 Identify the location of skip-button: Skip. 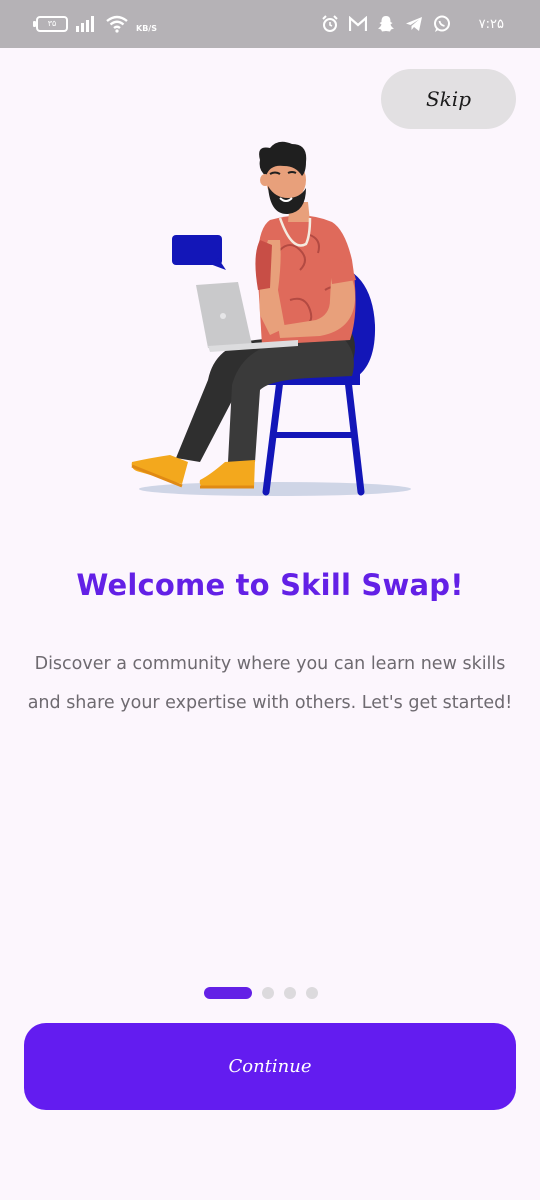
(448, 99).